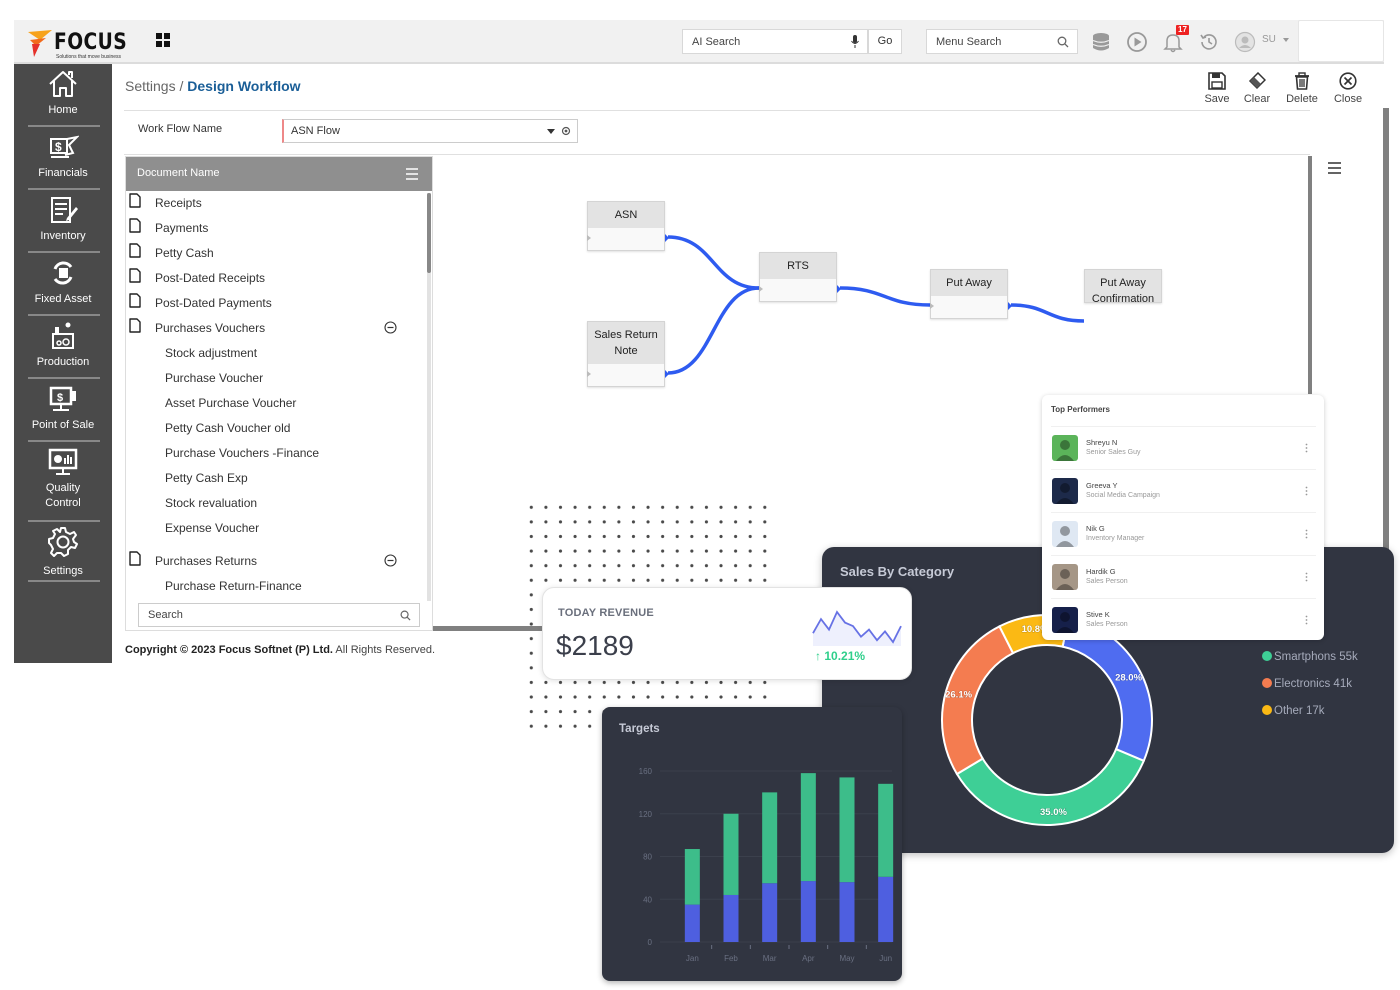 This screenshot has height=990, width=1400. What do you see at coordinates (551, 131) in the screenshot?
I see `chevron-down-icon` at bounding box center [551, 131].